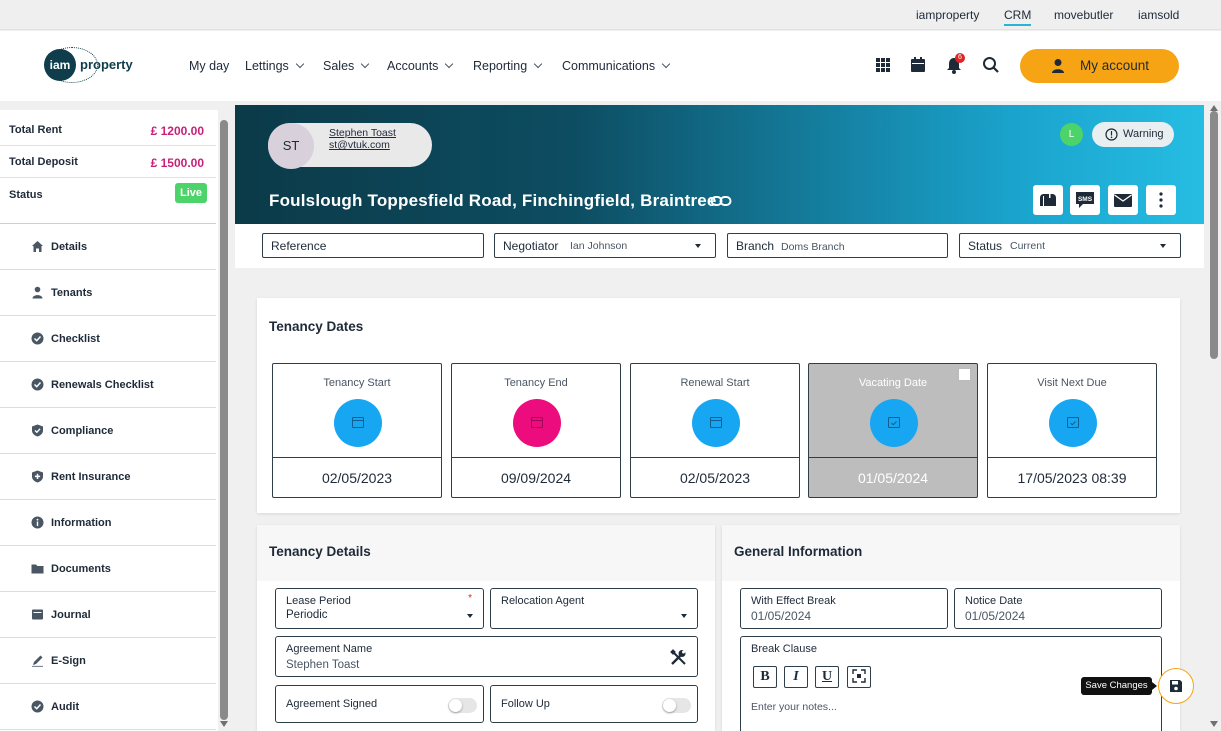 The width and height of the screenshot is (1221, 731). I want to click on iam-property-logo: iam property, so click(94, 65).